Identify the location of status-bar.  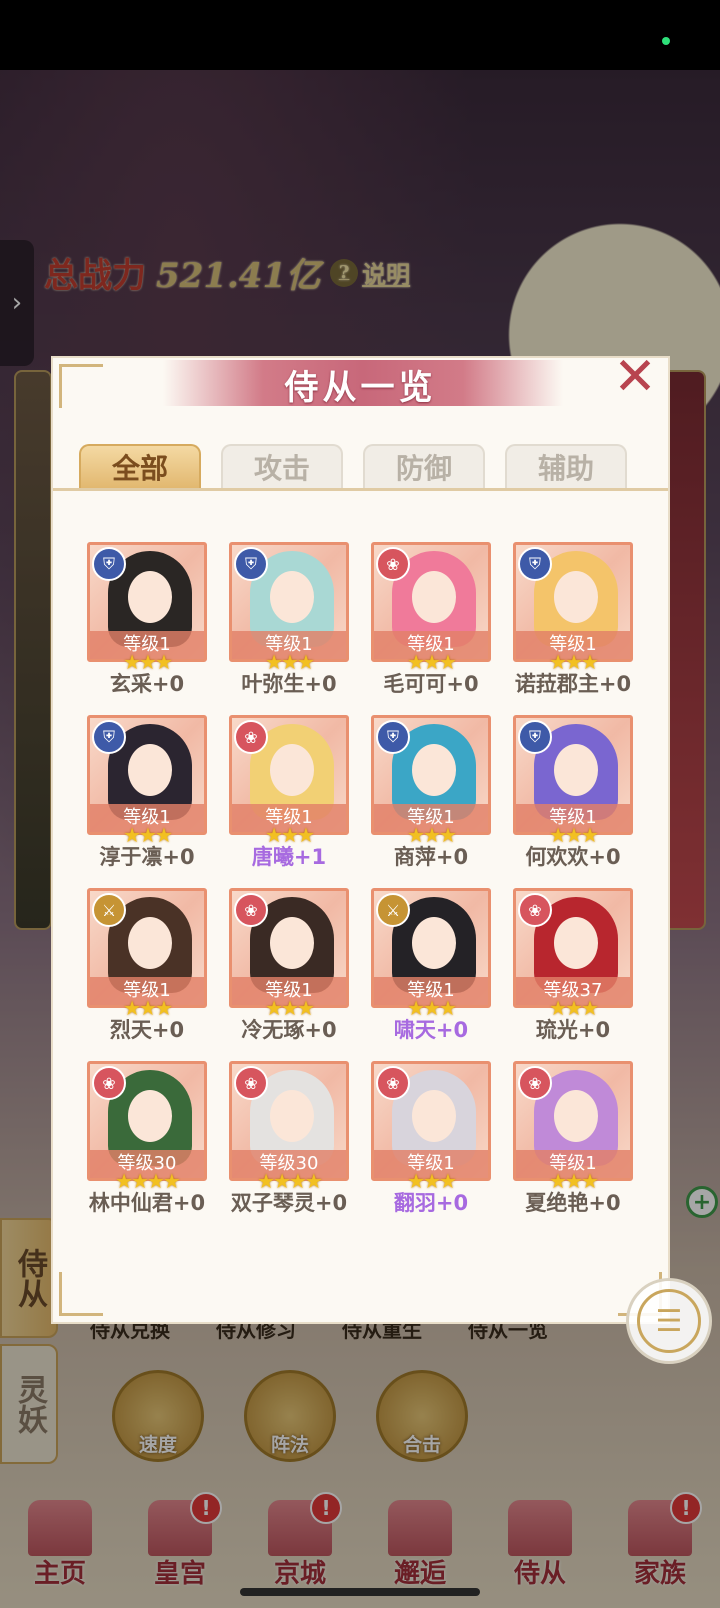
(360, 35).